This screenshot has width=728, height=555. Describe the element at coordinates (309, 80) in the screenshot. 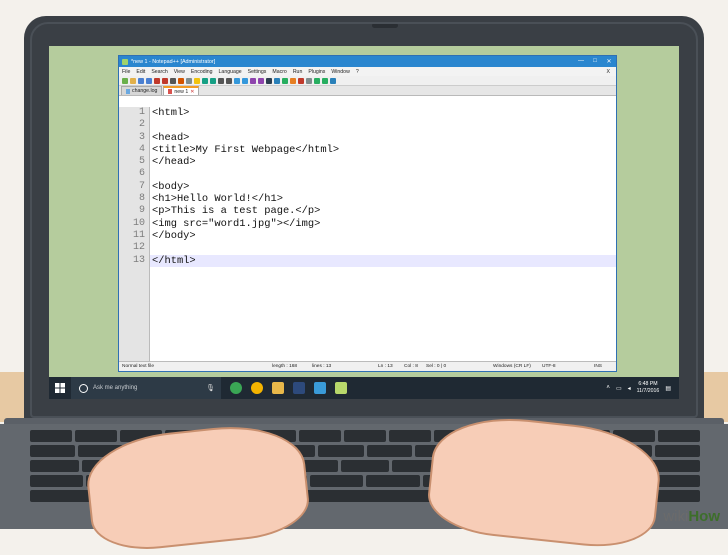

I see `stop-macro-icon` at that location.